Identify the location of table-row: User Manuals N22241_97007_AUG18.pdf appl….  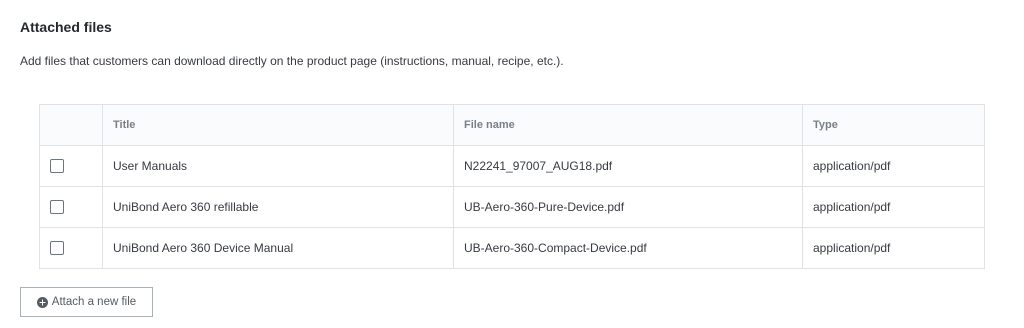
(512, 166).